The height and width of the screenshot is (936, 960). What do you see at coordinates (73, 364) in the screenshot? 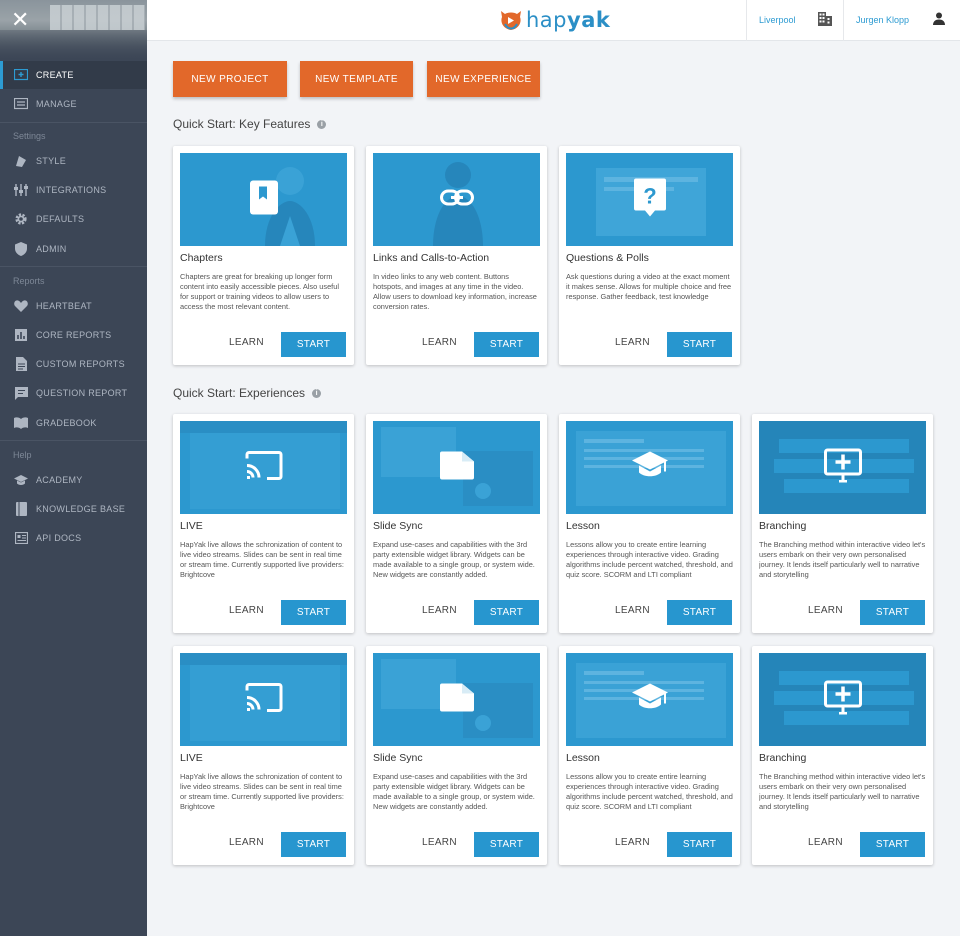
I see `sidebar-item-custom-reports: CUSTOM REPORTS` at bounding box center [73, 364].